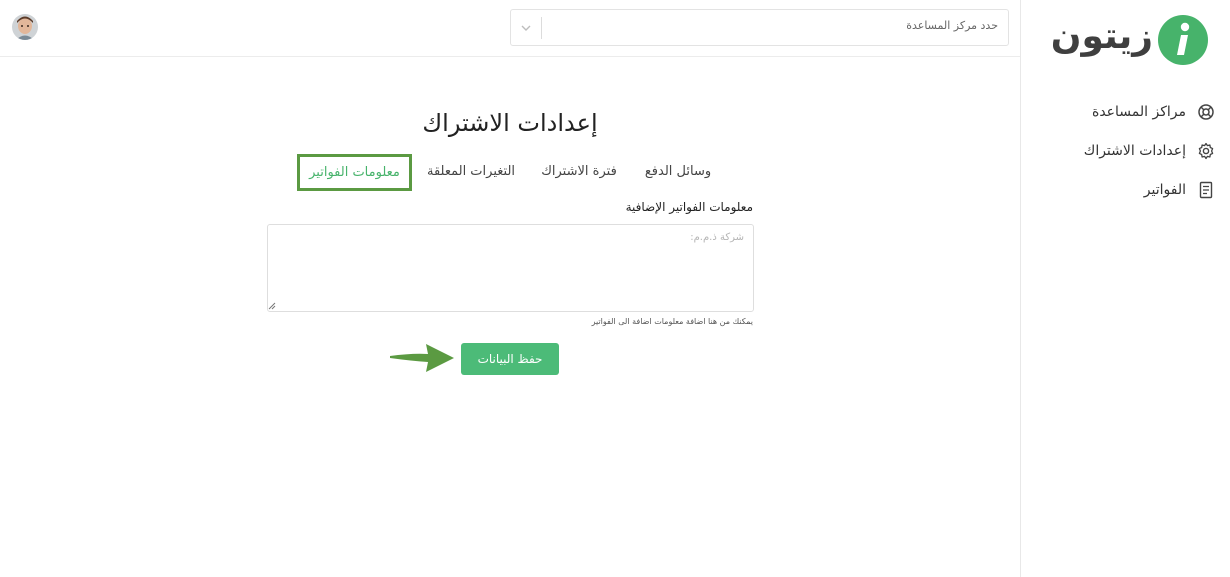 This screenshot has height=577, width=1230. I want to click on sidebar-nav: مراكز المساعدة إعدادات الاشتراك الفواتير, so click(1125, 154).